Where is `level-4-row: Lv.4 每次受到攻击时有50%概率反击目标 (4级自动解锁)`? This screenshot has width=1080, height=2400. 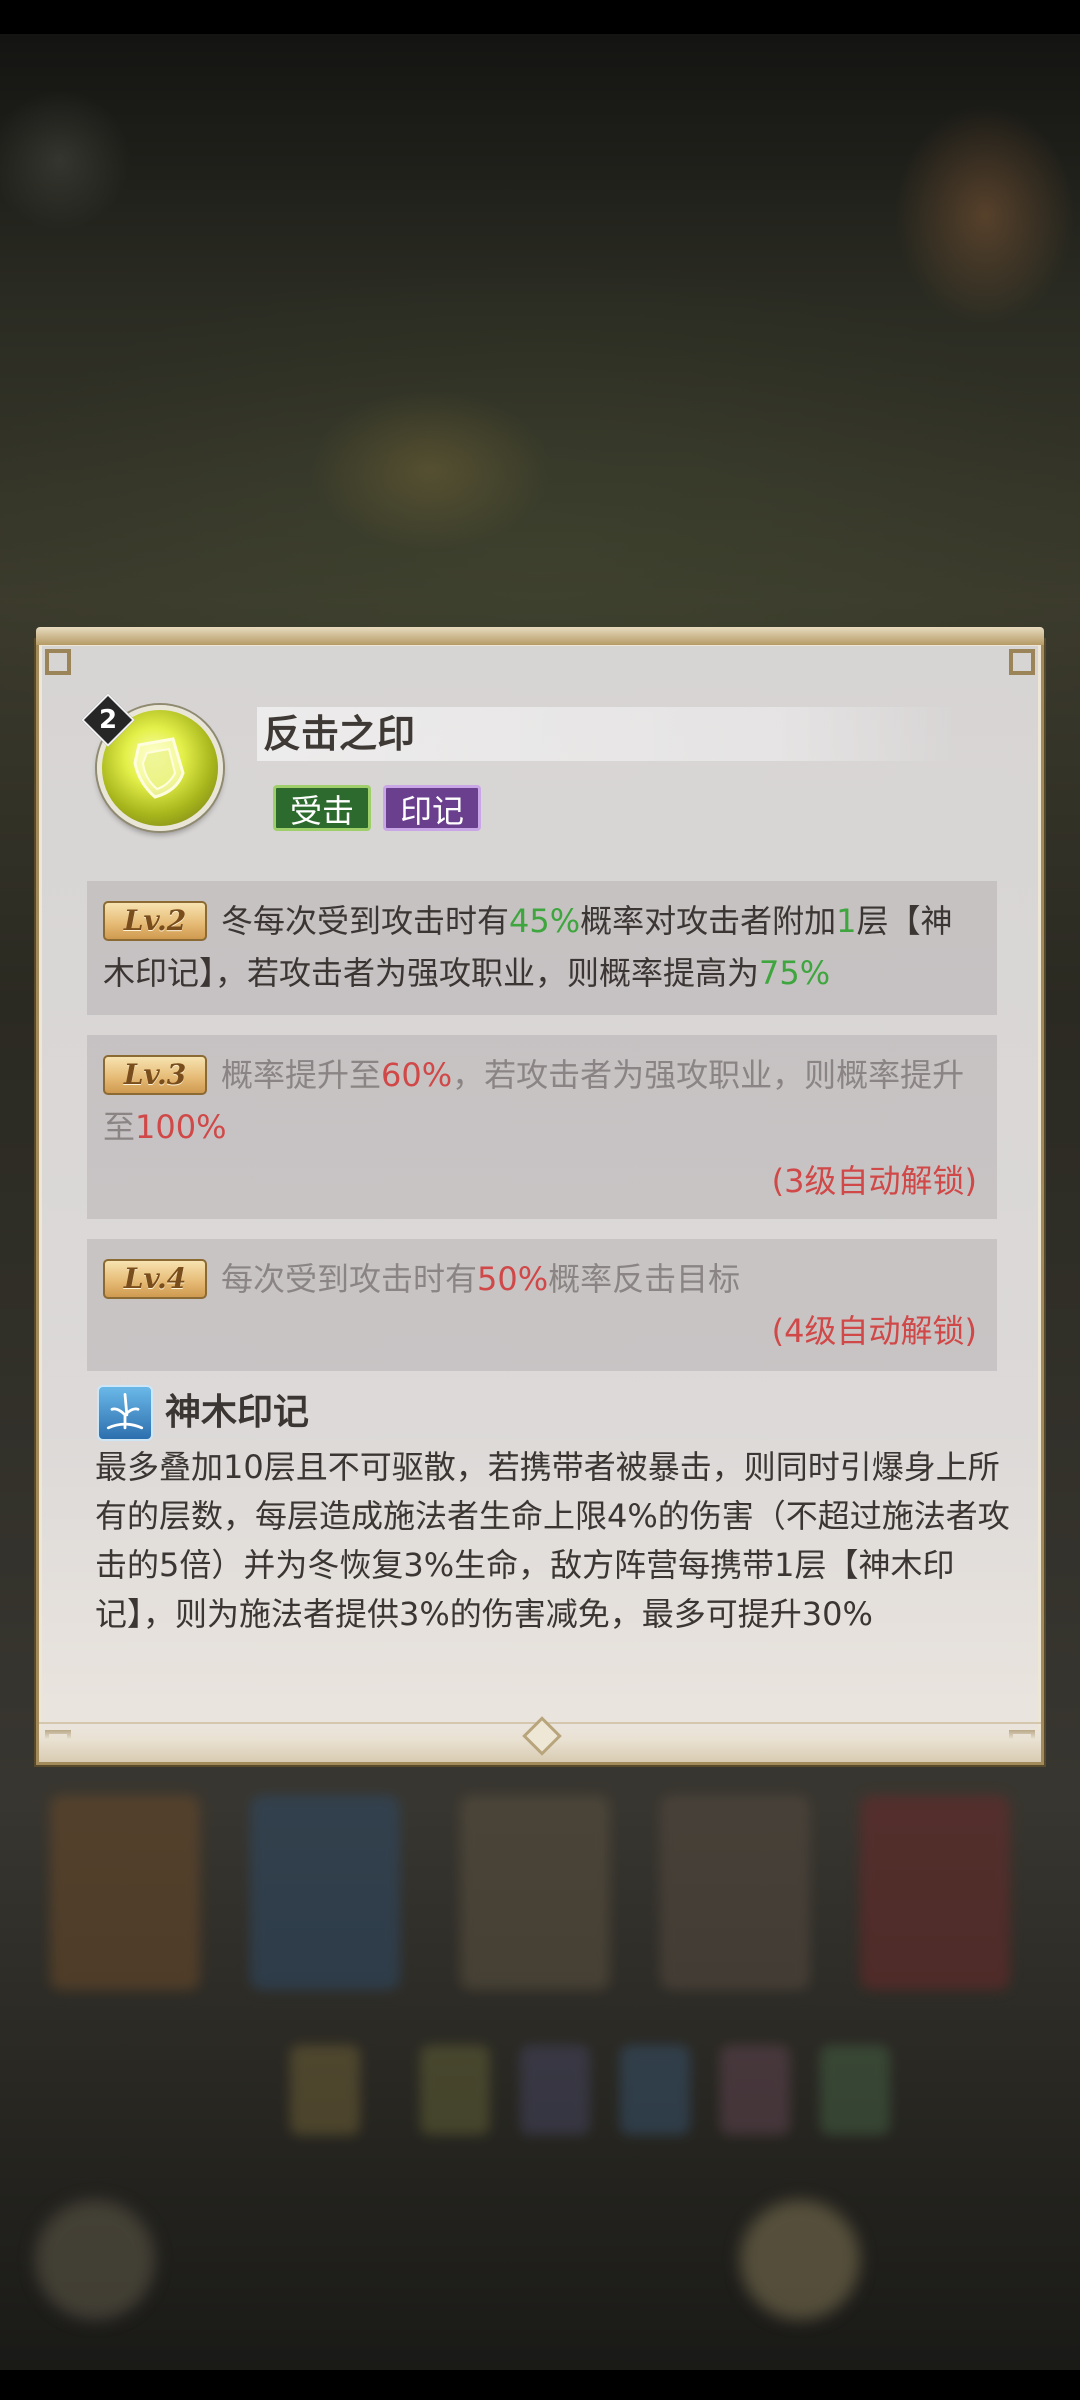
level-4-row: Lv.4 每次受到攻击时有50%概率反击目标 (4级自动解锁) is located at coordinates (542, 1305).